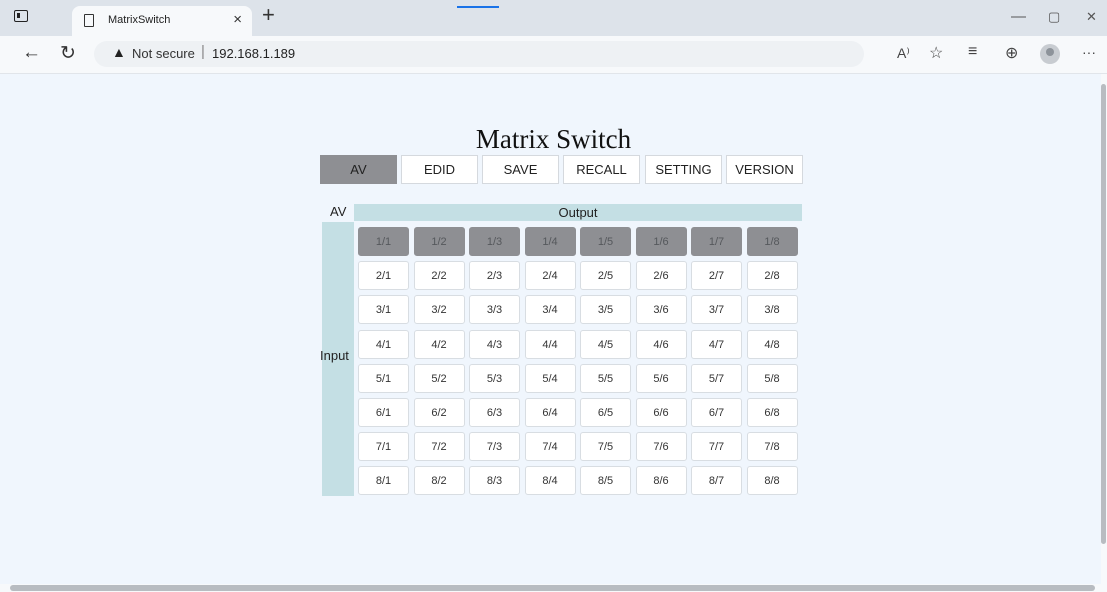 This screenshot has height=592, width=1107. Describe the element at coordinates (772, 241) in the screenshot. I see `route-cell: 1/8` at that location.